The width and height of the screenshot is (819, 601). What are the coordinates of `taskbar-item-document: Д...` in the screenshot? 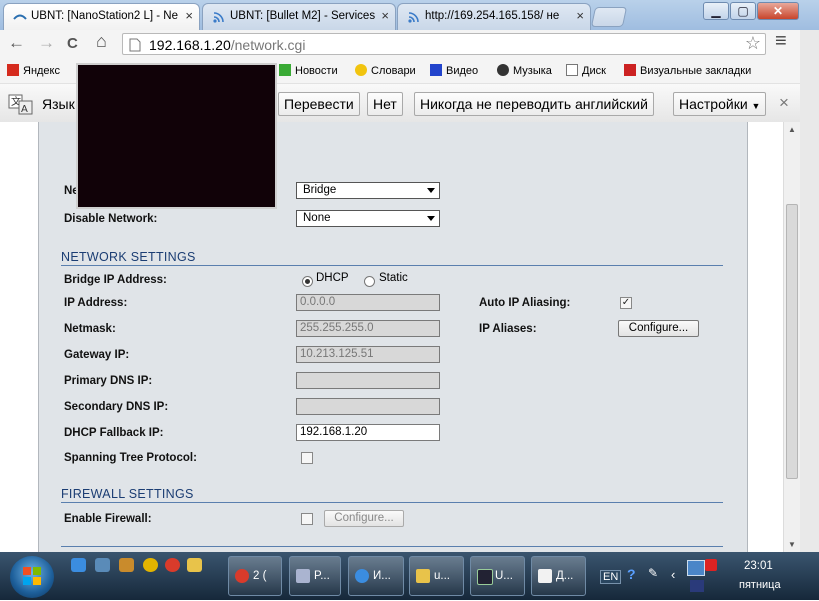 It's located at (558, 576).